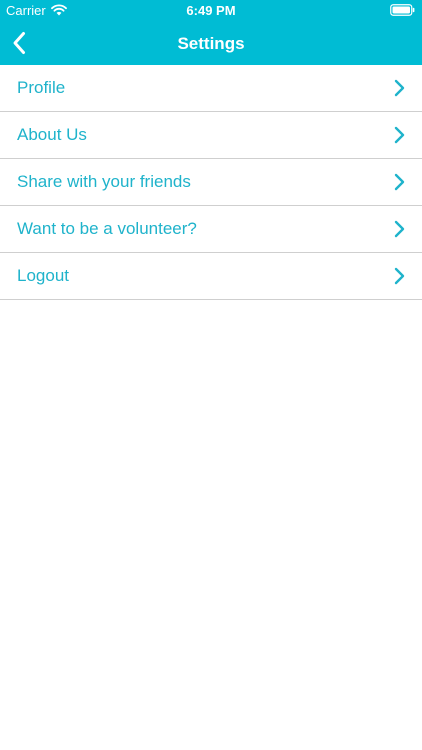  I want to click on menu-item-about-us: About Us, so click(211, 135).